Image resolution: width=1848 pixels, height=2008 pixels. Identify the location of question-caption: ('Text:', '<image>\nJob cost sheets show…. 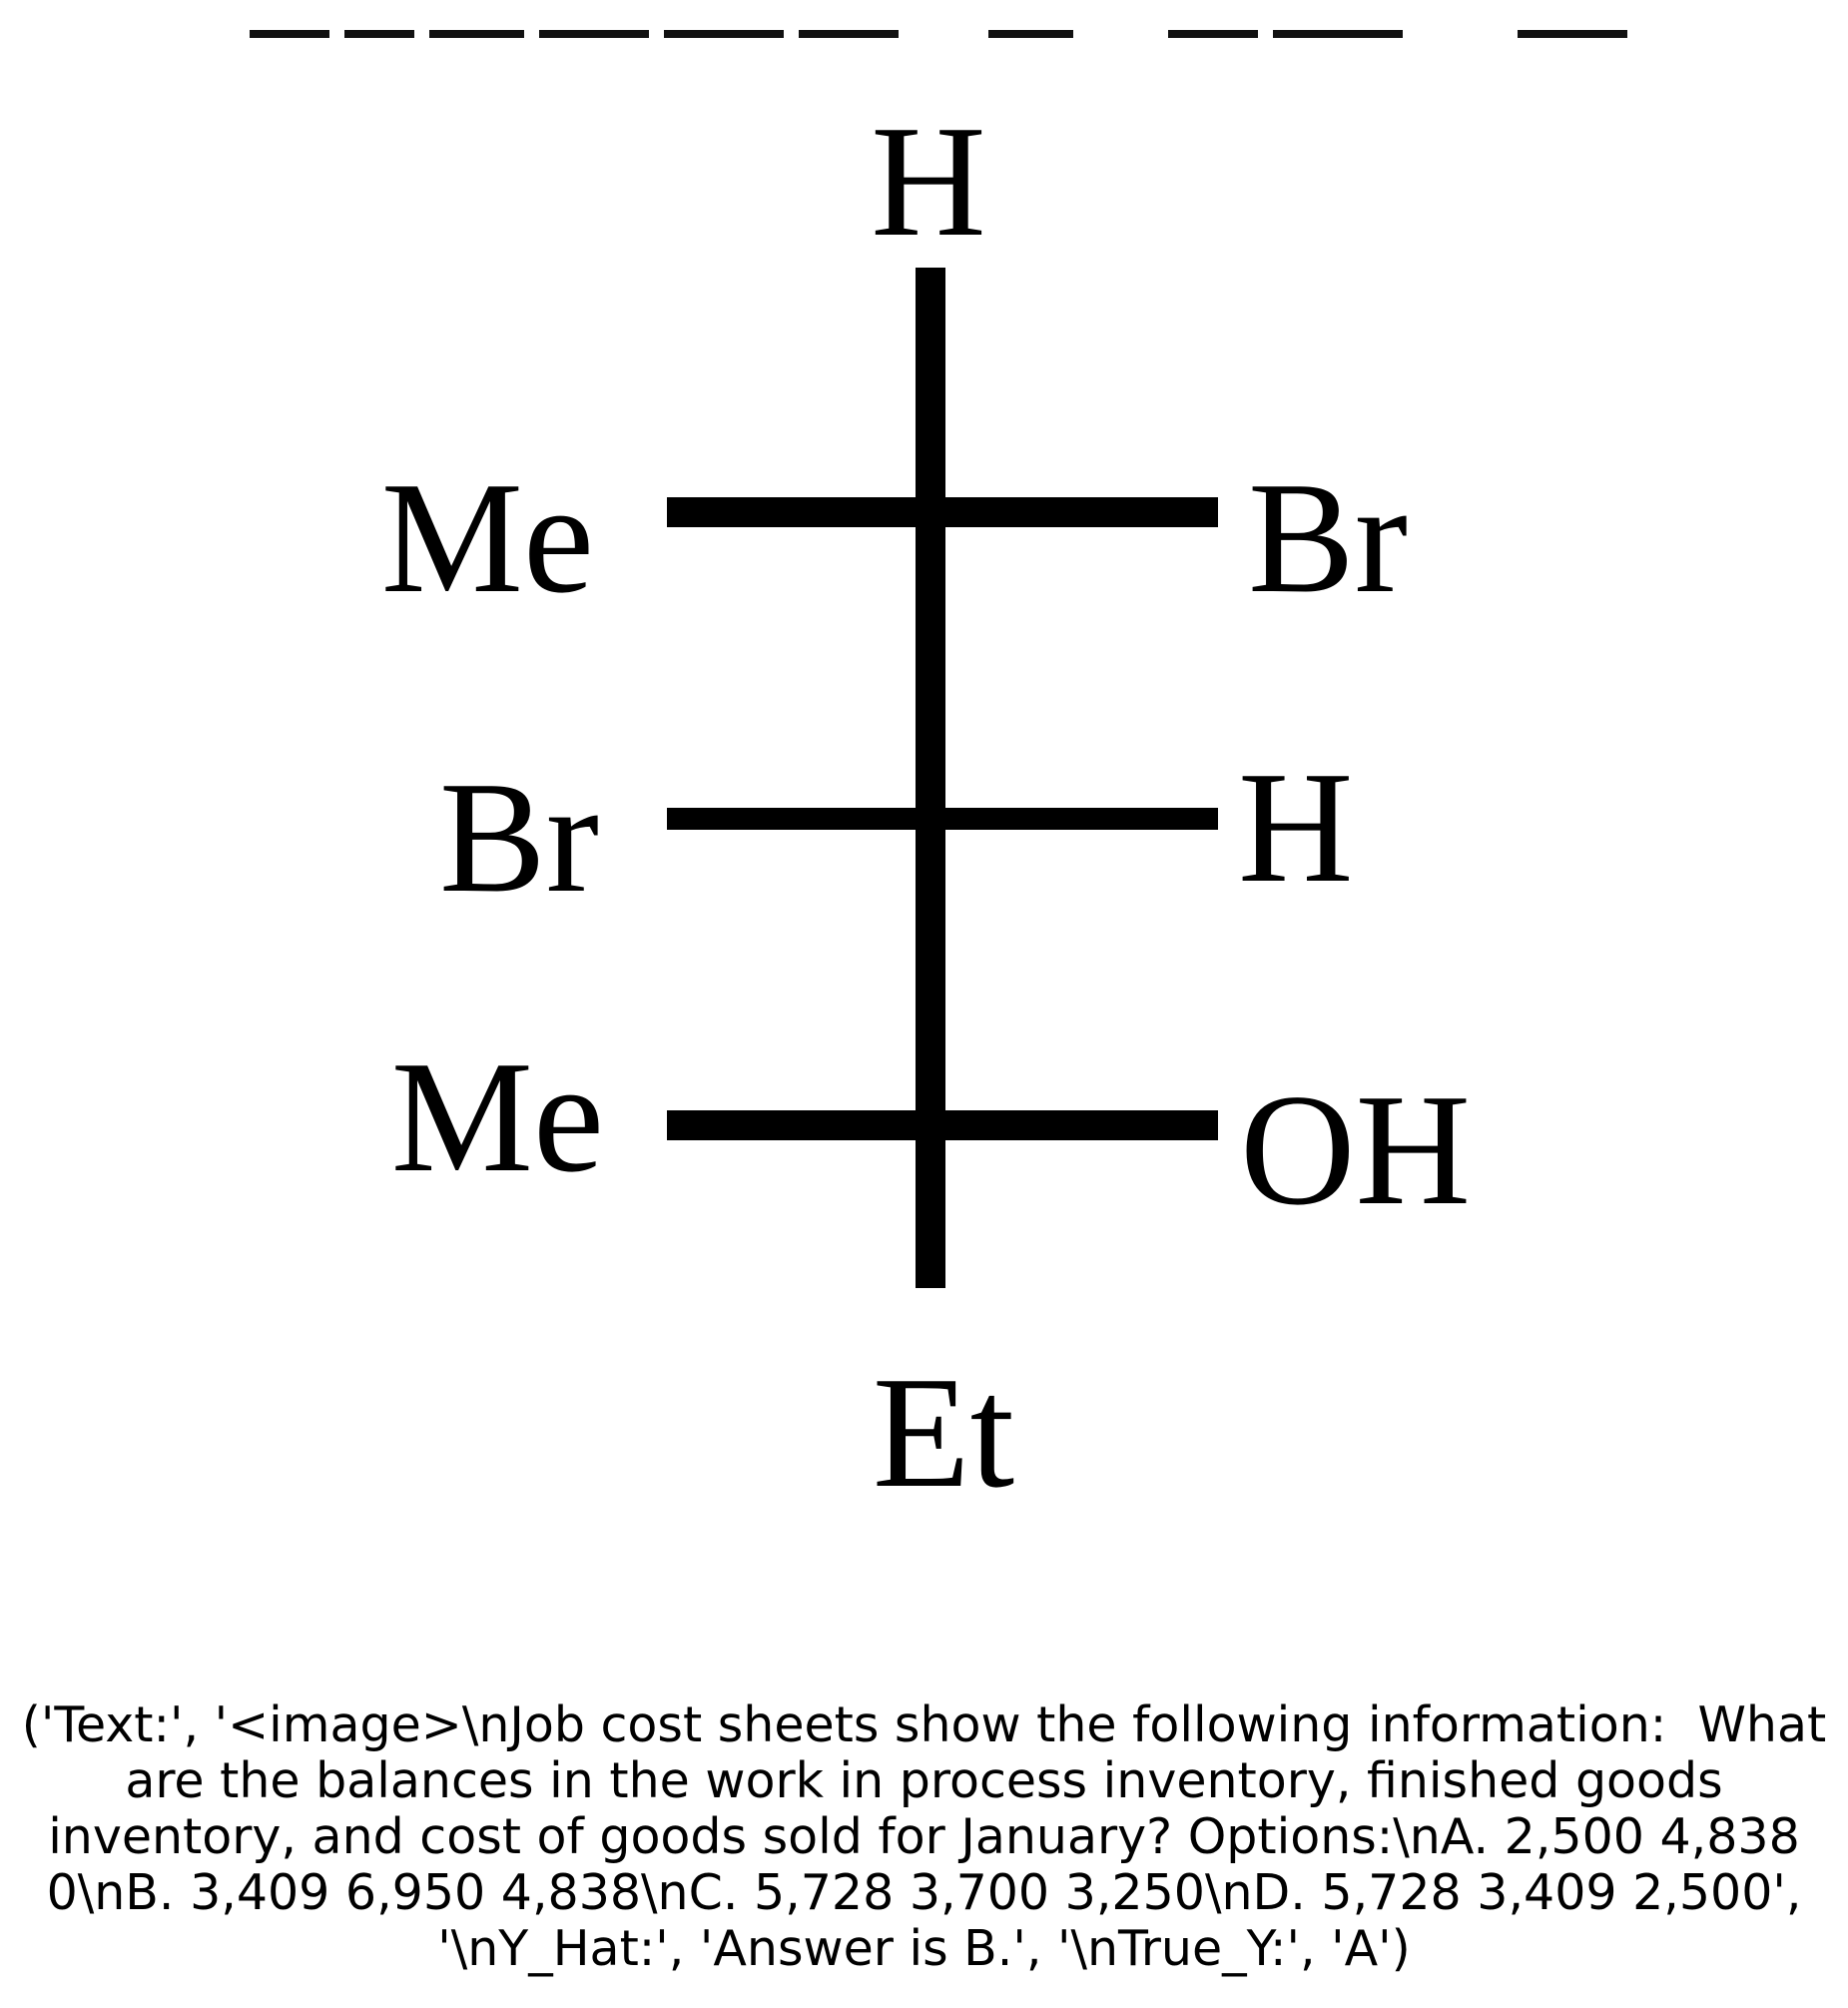
(931, 1837).